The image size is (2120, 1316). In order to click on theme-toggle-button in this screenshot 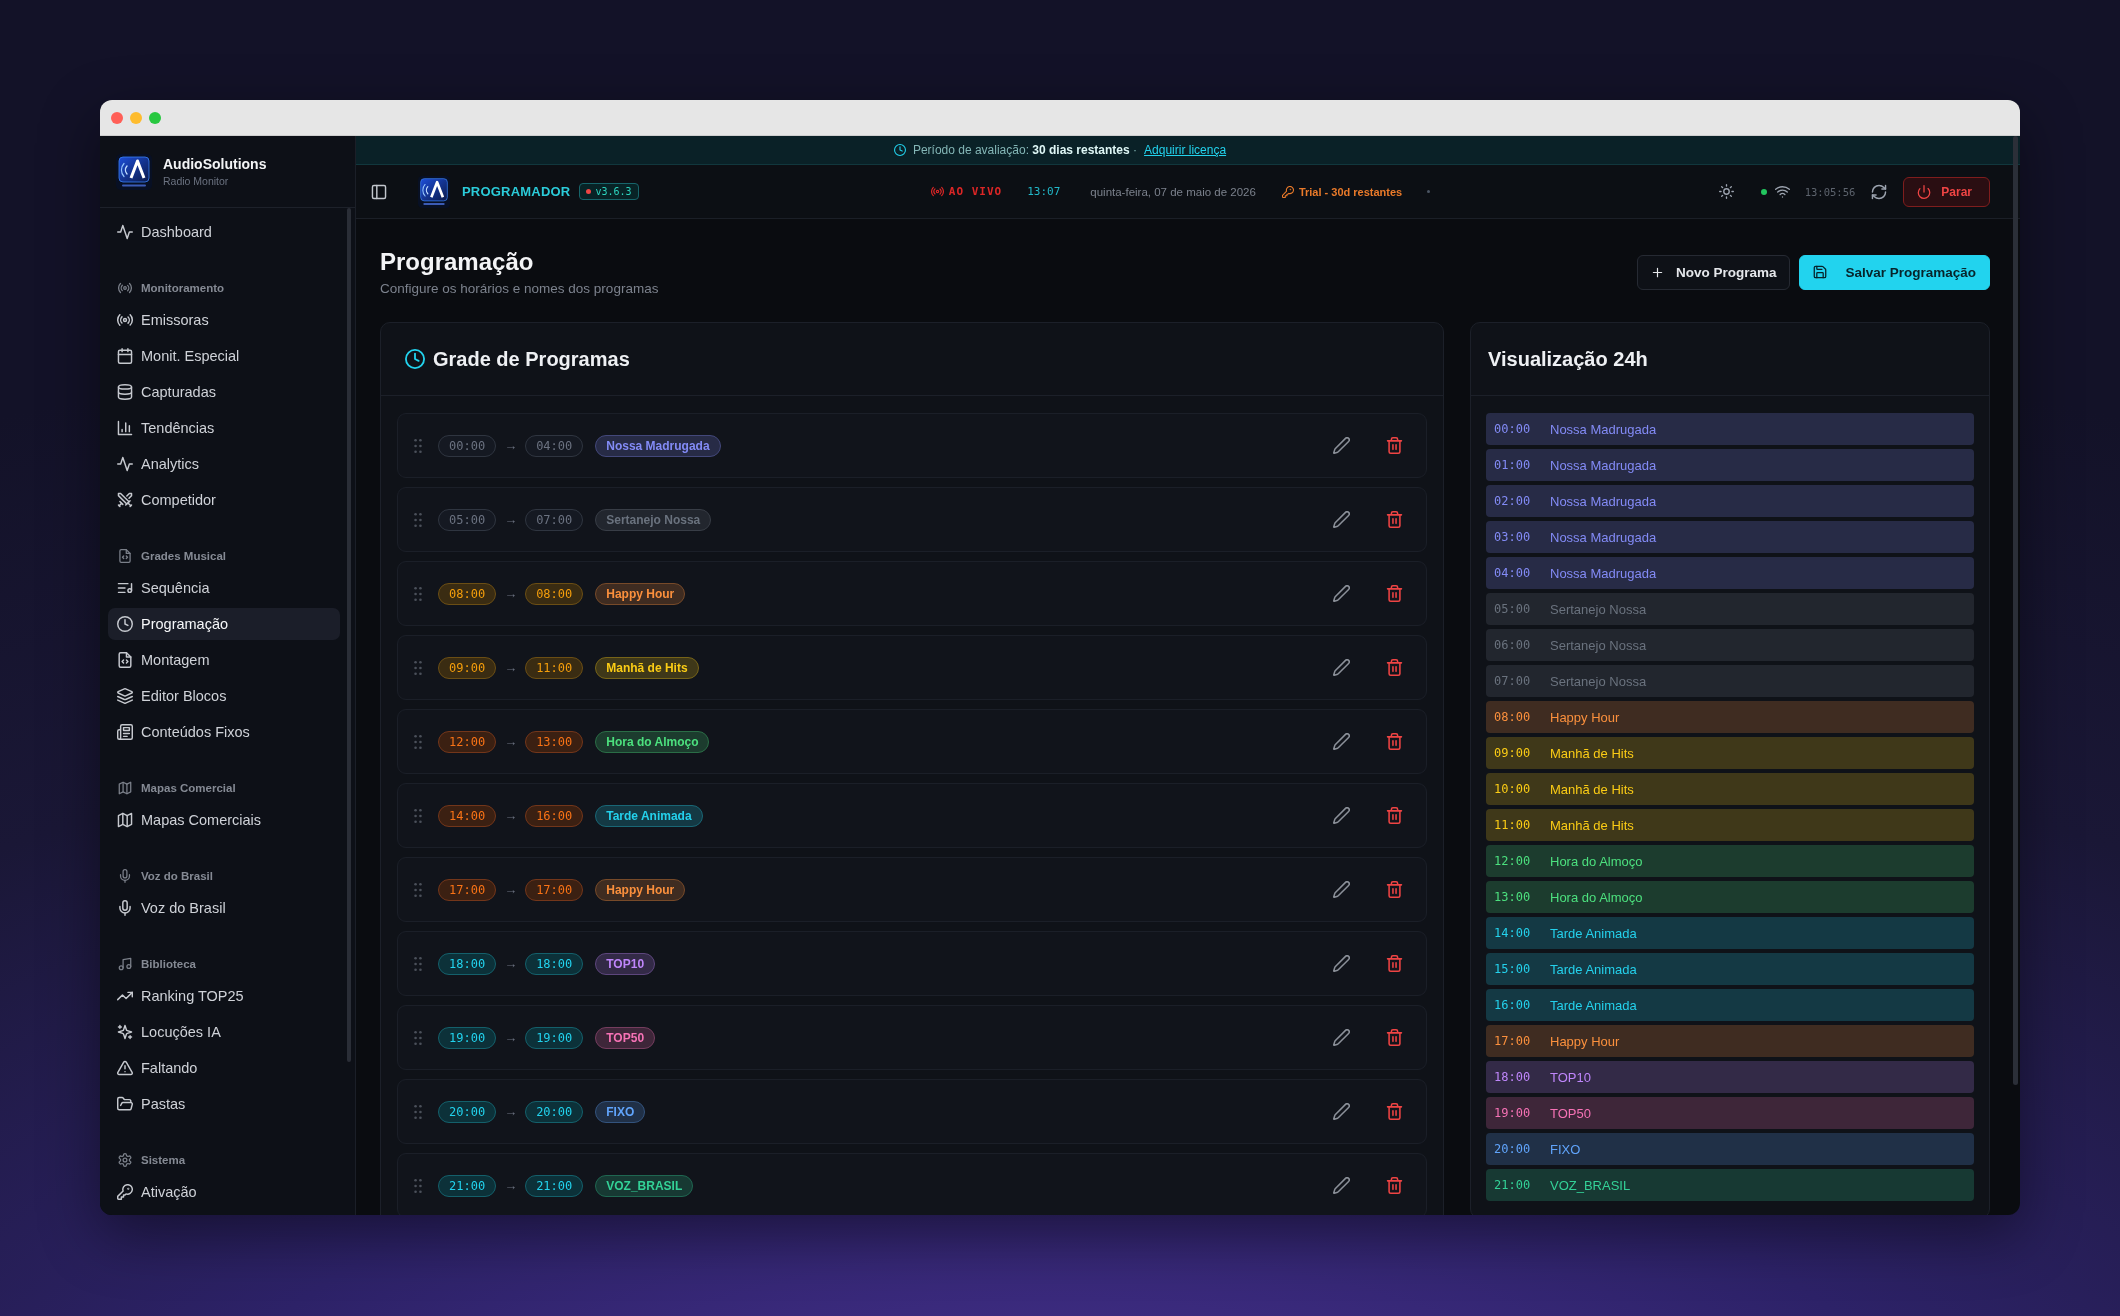, I will do `click(1726, 191)`.